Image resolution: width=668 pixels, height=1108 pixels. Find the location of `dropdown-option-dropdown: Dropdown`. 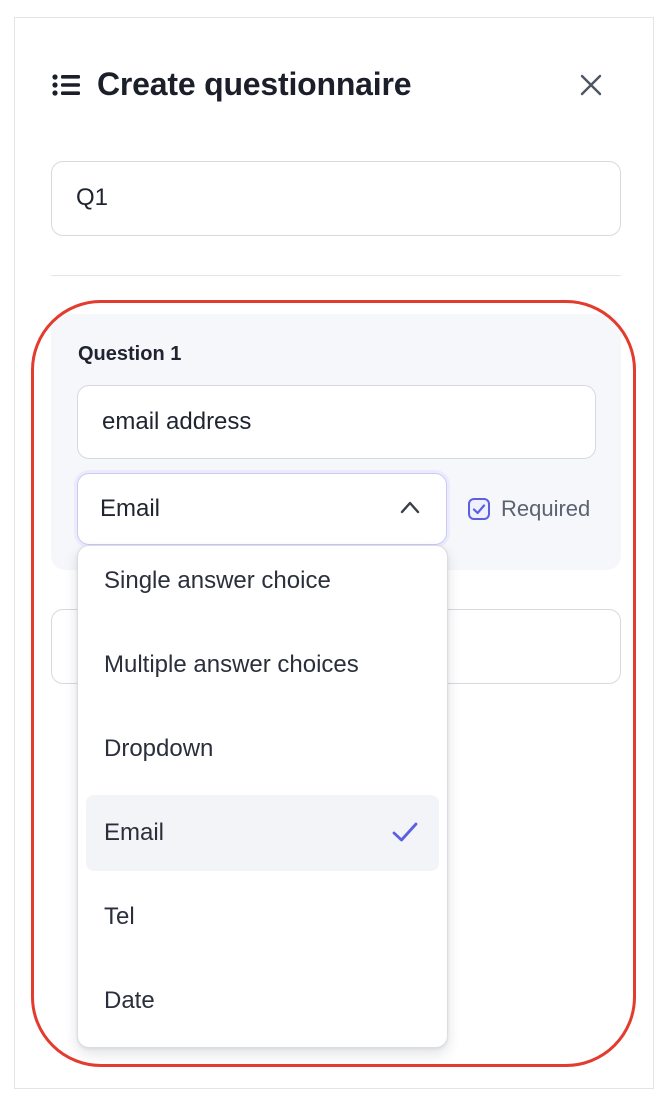

dropdown-option-dropdown: Dropdown is located at coordinates (262, 749).